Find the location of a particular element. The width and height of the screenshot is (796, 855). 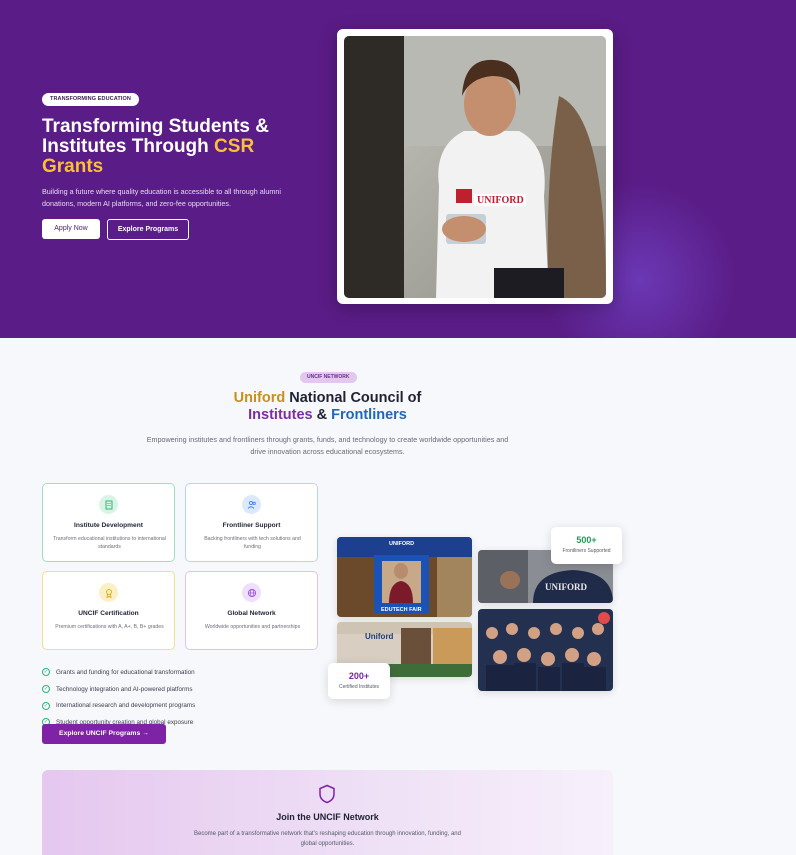

hero-image-frame: UNIFORD is located at coordinates (475, 166).